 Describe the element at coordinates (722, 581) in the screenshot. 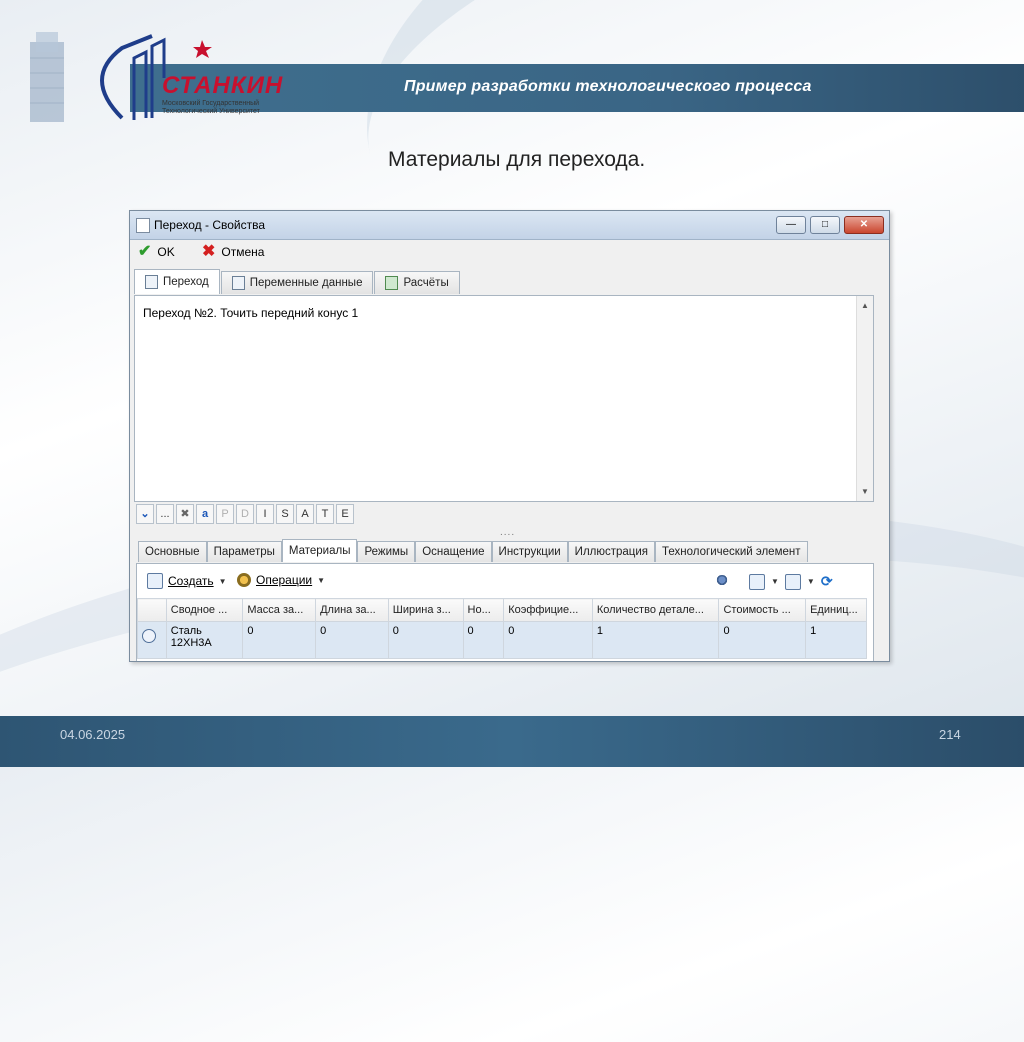

I see `user-icon` at that location.